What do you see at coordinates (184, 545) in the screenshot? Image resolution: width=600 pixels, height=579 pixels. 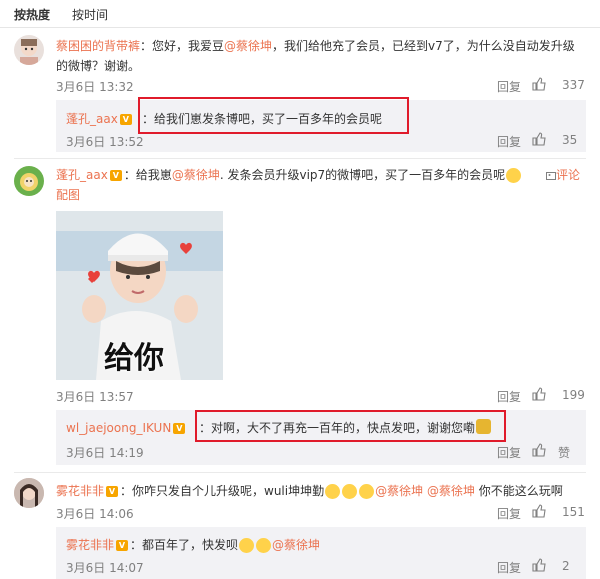 I see `comment-text: ：都百年了，快发呗` at bounding box center [184, 545].